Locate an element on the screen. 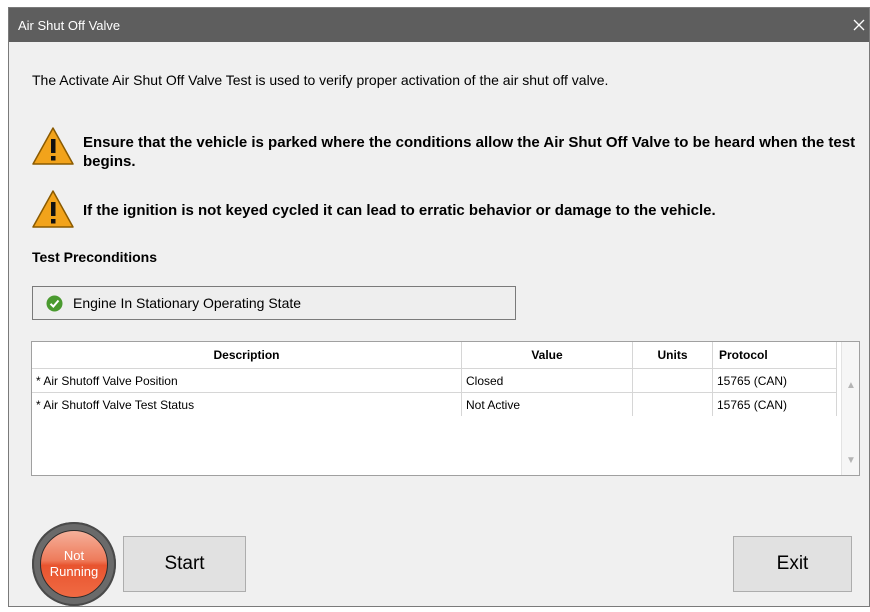 The image size is (870, 612). column-header-value: Value is located at coordinates (547, 355).